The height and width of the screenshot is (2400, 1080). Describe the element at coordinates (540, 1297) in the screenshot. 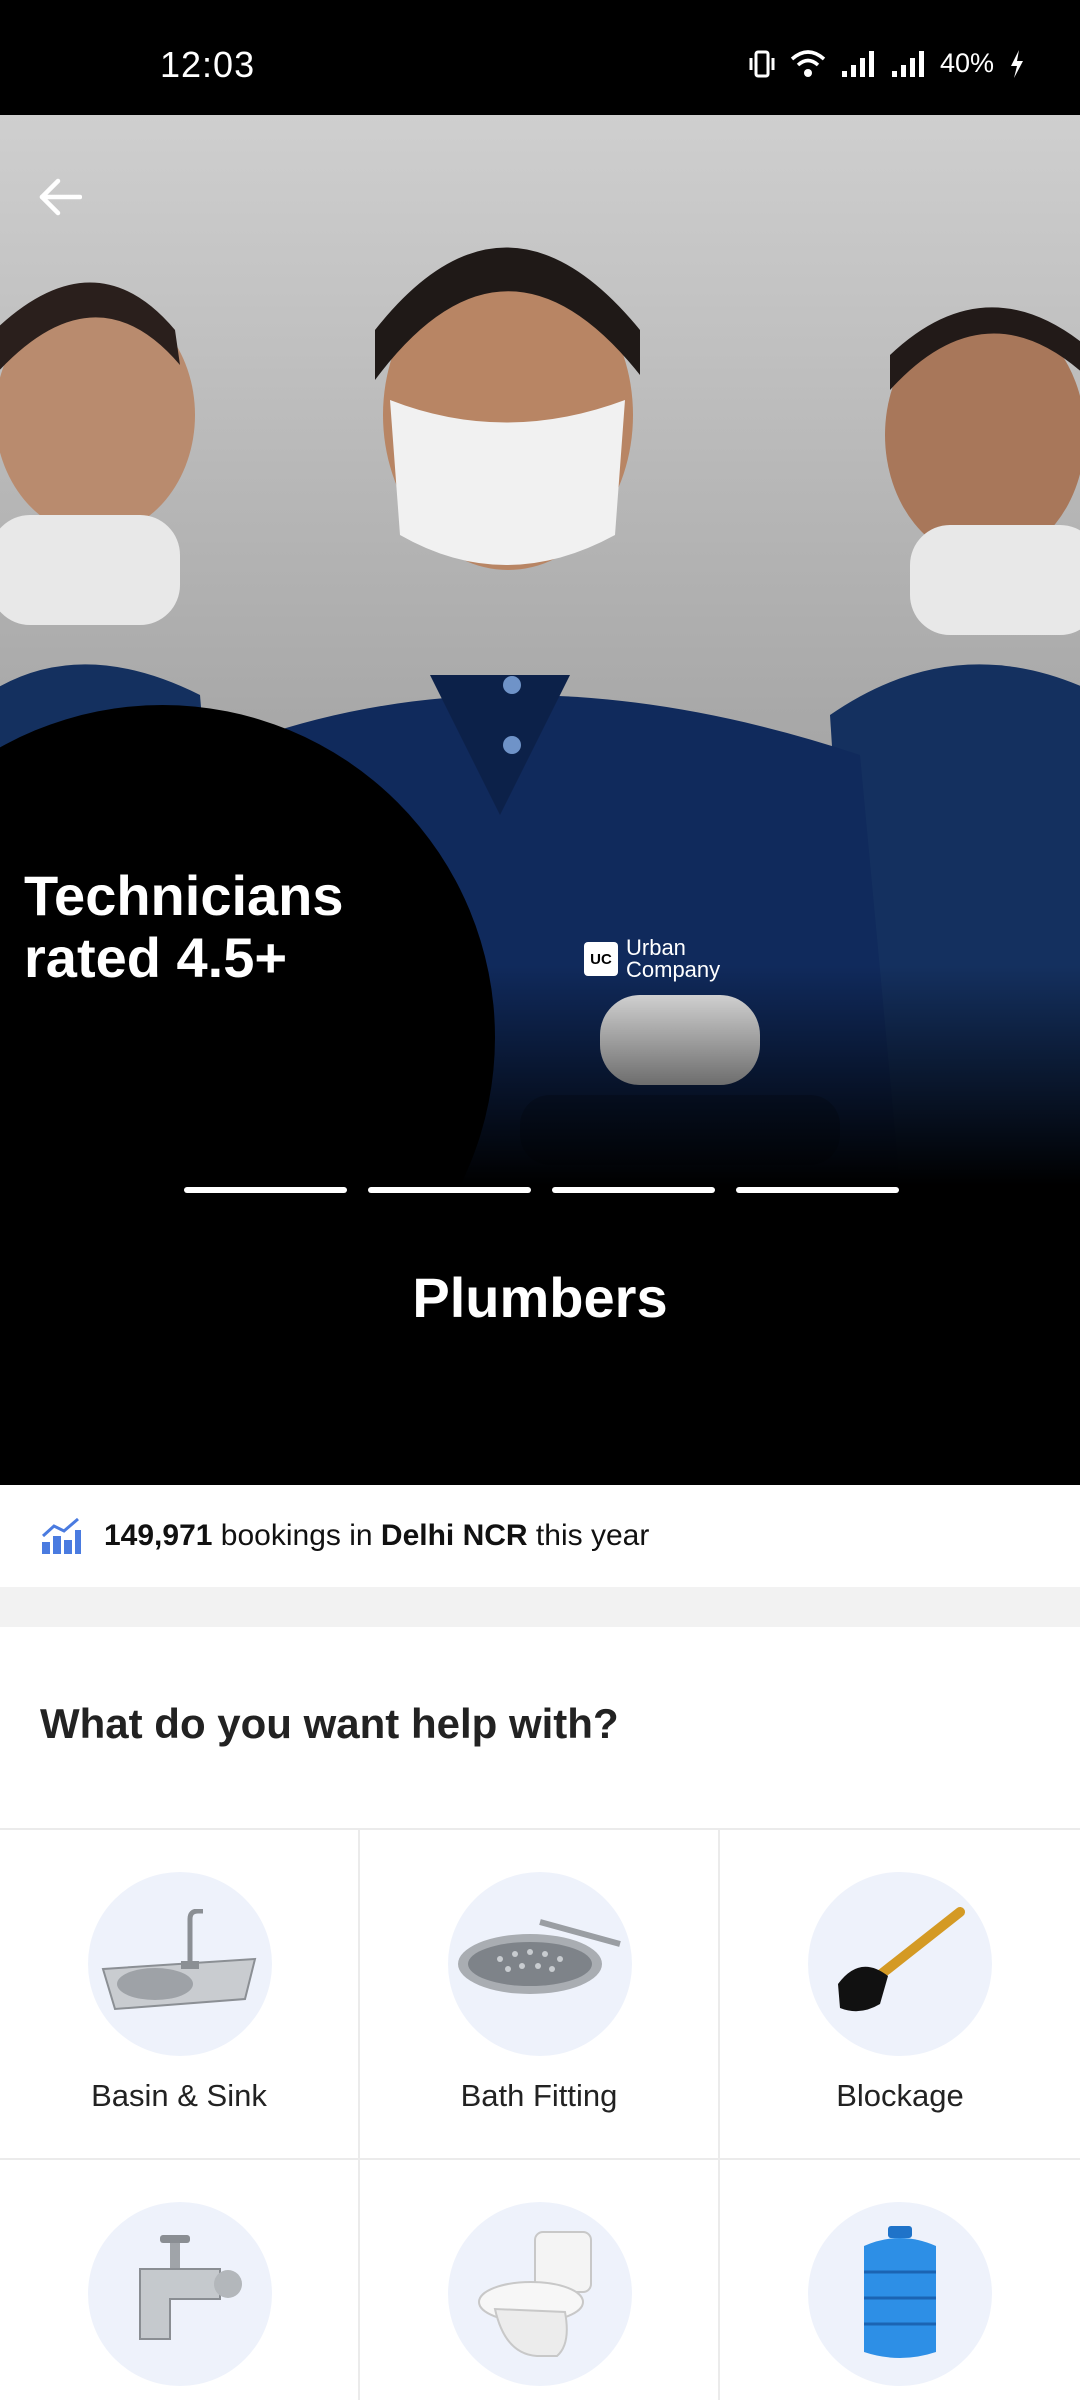

I see `page-title: Plumbers` at that location.